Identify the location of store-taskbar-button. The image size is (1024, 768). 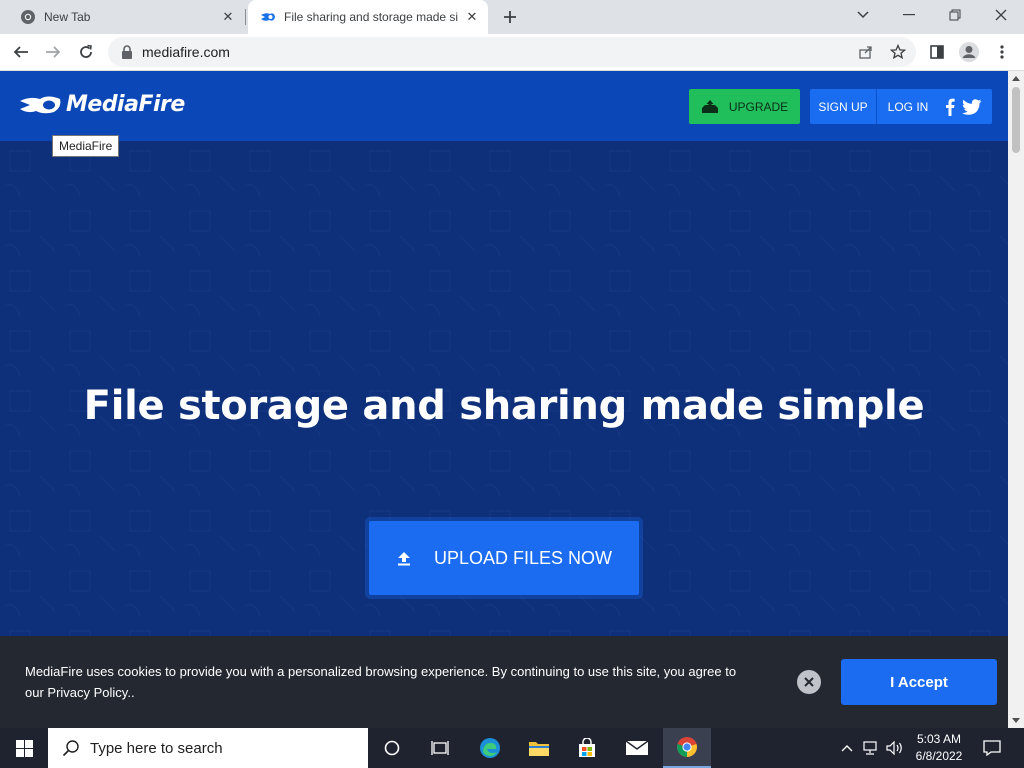
(587, 748).